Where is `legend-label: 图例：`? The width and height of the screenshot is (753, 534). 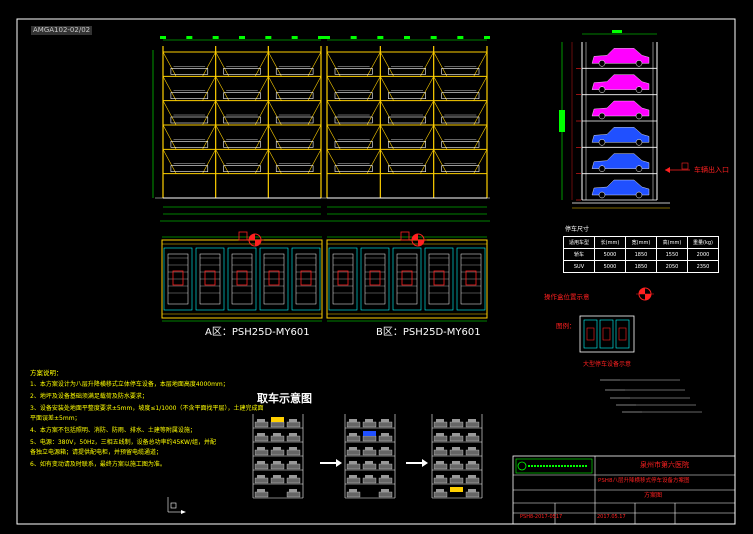 legend-label: 图例： is located at coordinates (566, 326).